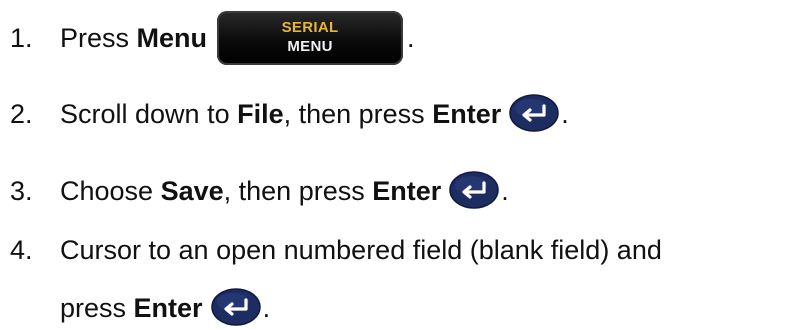  What do you see at coordinates (172, 38) in the screenshot?
I see `menu-label: Menu` at bounding box center [172, 38].